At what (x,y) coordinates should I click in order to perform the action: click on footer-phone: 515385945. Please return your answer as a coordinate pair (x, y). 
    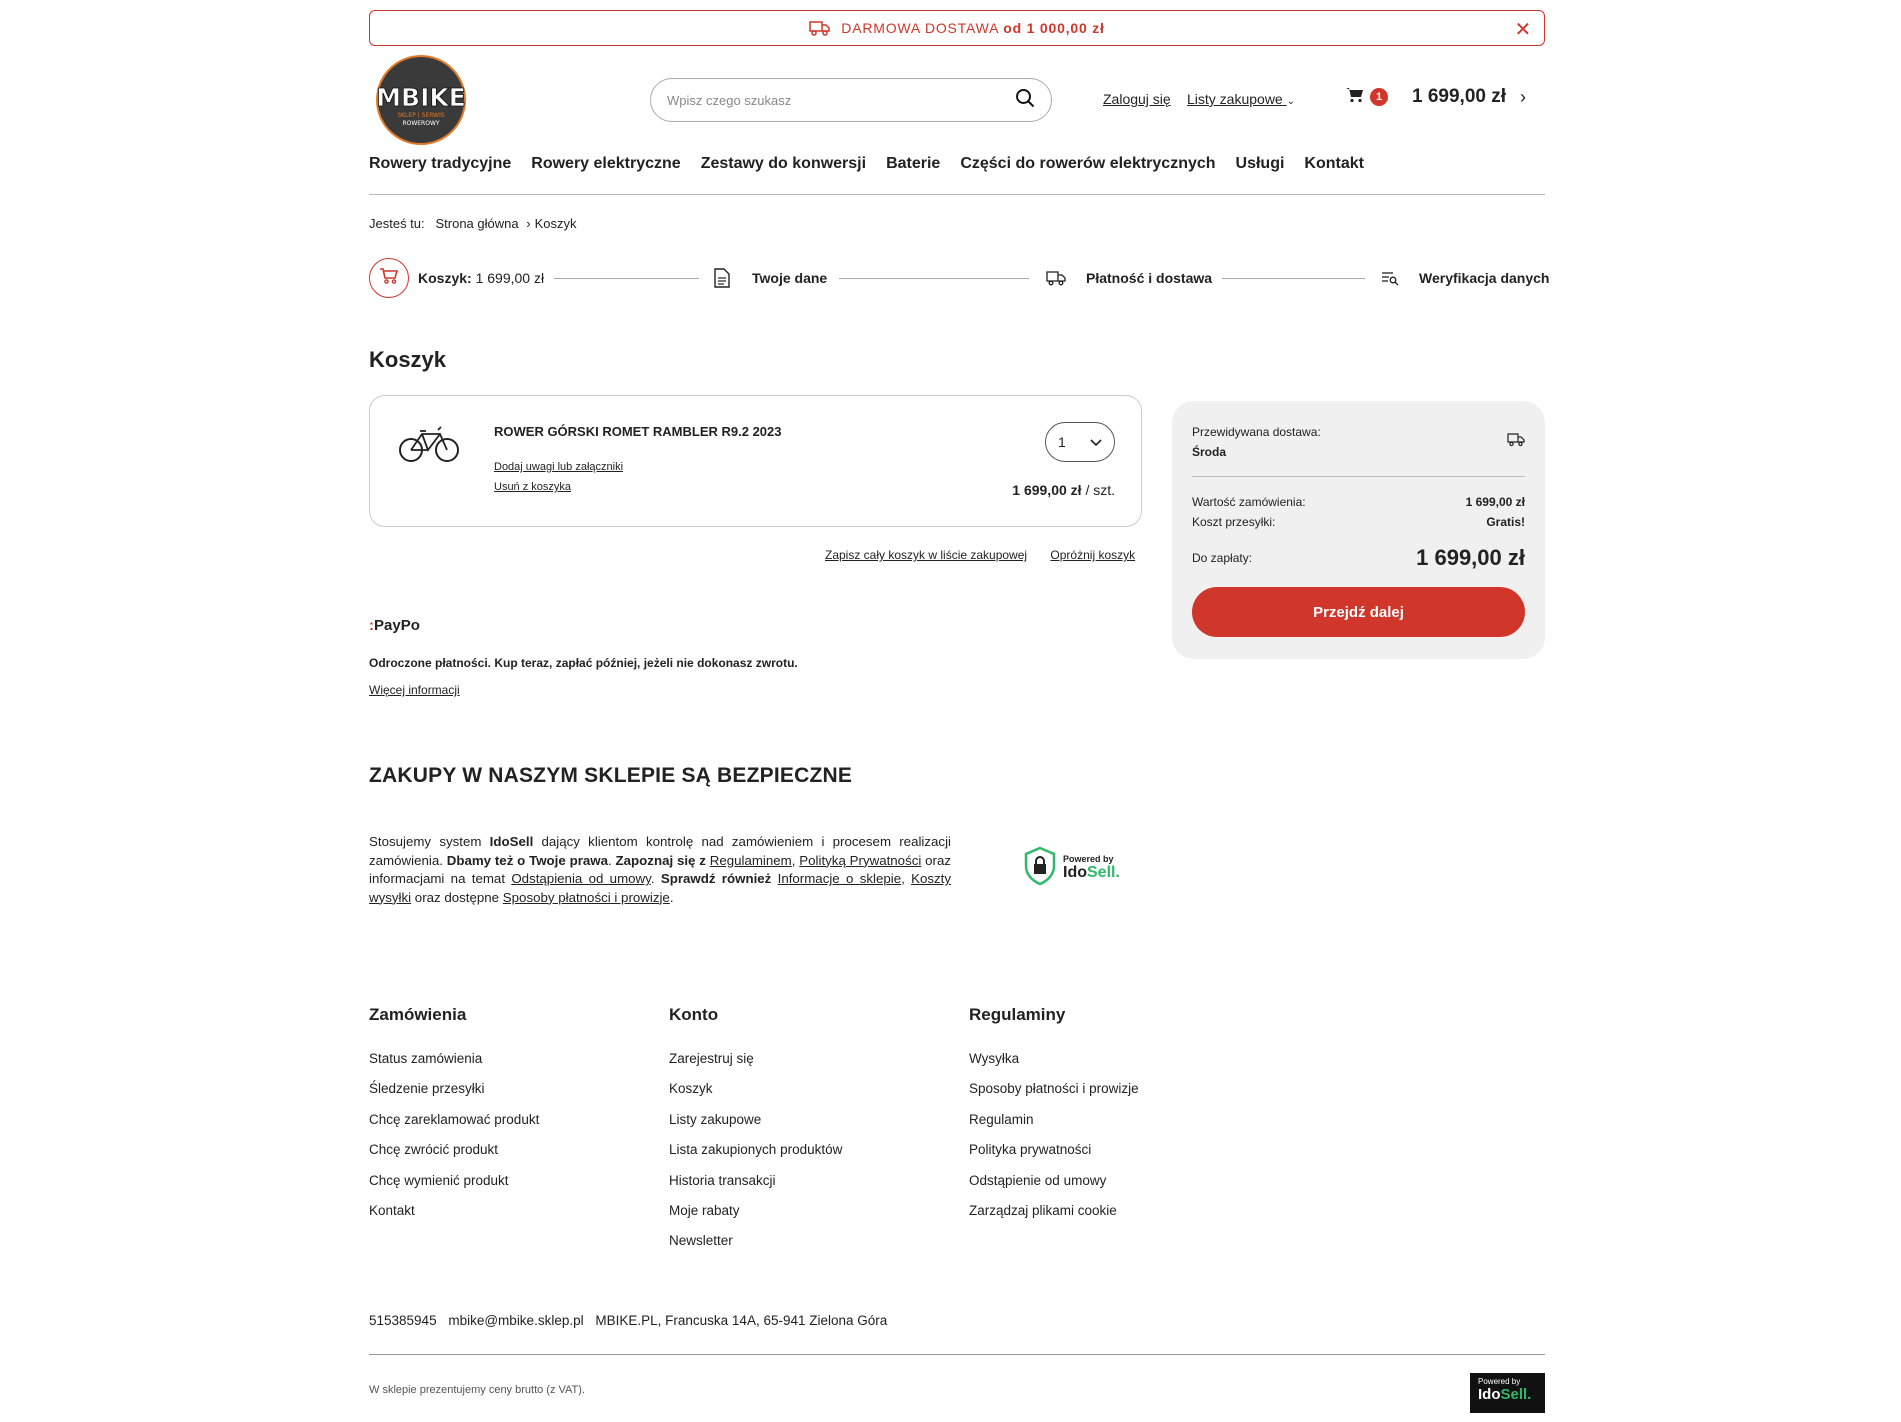
    Looking at the image, I should click on (403, 1320).